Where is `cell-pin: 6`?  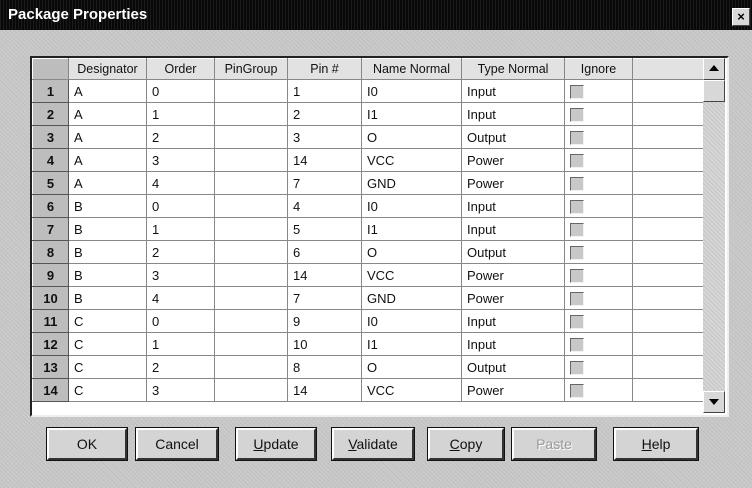
cell-pin: 6 is located at coordinates (324, 252).